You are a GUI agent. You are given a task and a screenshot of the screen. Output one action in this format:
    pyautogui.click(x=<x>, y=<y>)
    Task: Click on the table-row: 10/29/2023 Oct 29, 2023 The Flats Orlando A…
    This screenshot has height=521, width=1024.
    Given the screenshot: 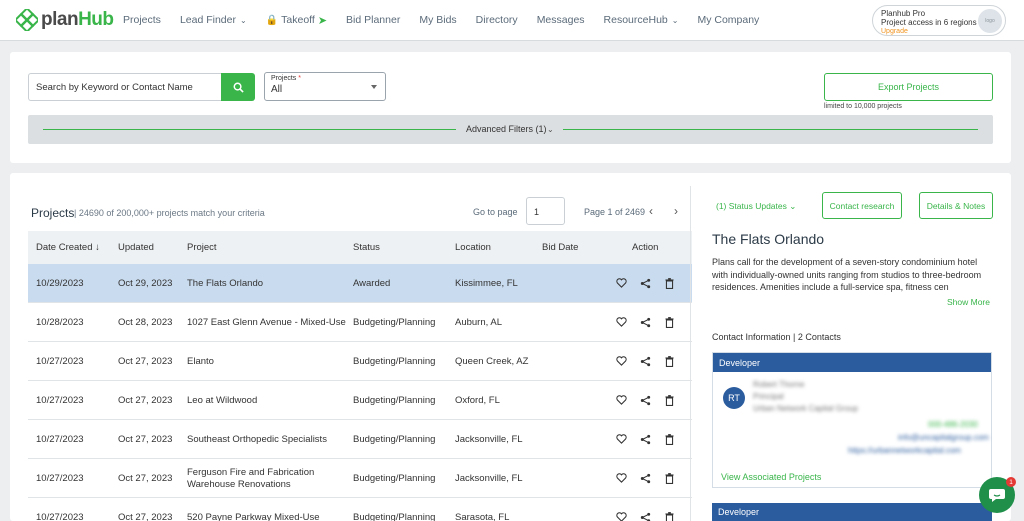 What is the action you would take?
    pyautogui.click(x=360, y=283)
    